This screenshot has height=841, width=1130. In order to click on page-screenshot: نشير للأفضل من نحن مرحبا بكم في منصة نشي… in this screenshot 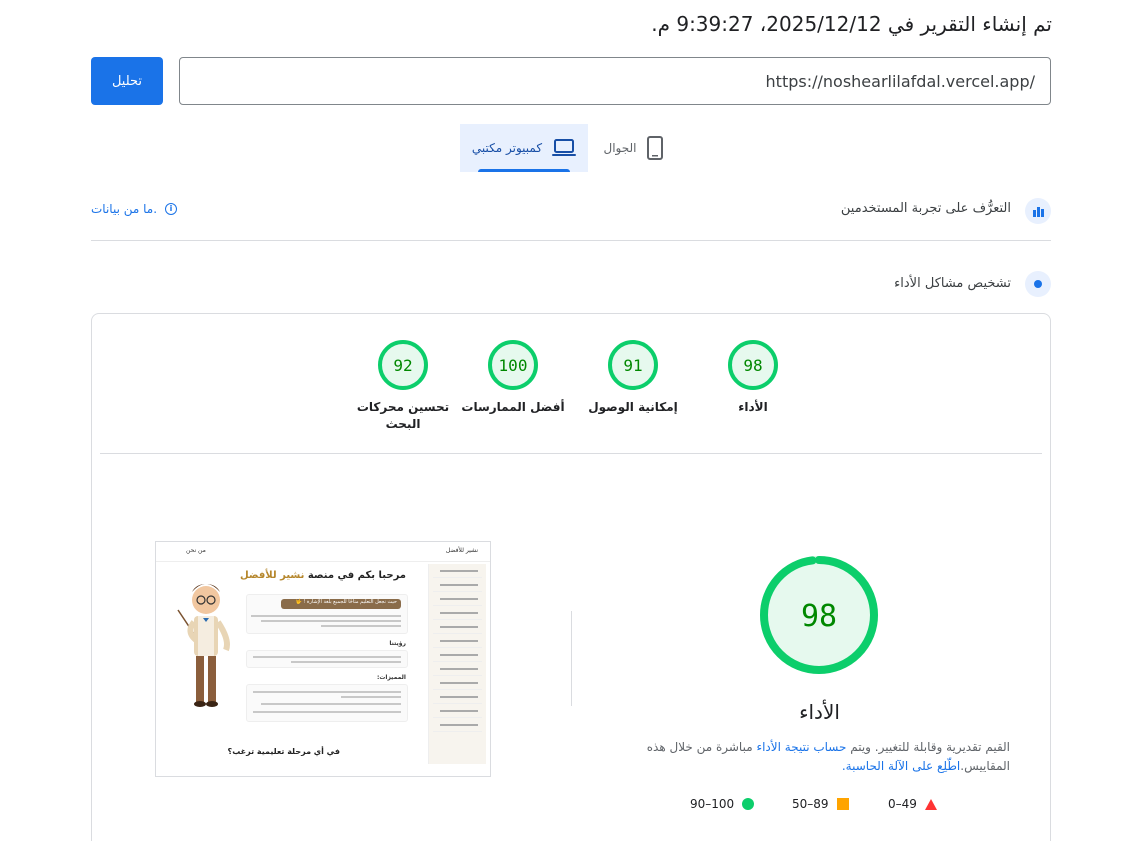, I will do `click(323, 659)`.